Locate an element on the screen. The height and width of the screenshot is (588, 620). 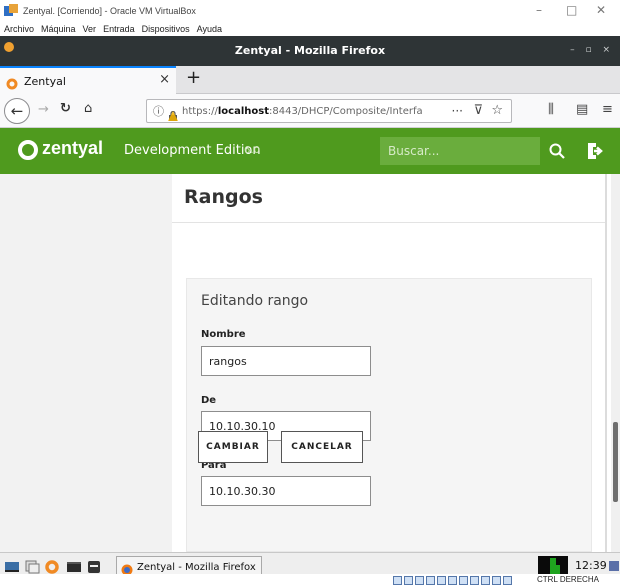
logout-icon is located at coordinates (595, 151).